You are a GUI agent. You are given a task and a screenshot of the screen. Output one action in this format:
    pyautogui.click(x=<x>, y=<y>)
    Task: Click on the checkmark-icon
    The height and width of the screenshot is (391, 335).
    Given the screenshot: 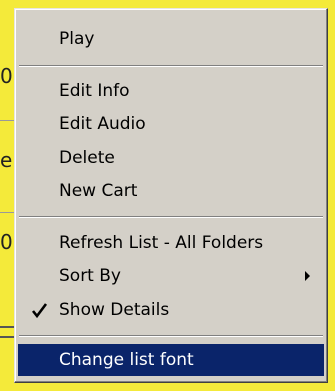 What is the action you would take?
    pyautogui.click(x=39, y=311)
    